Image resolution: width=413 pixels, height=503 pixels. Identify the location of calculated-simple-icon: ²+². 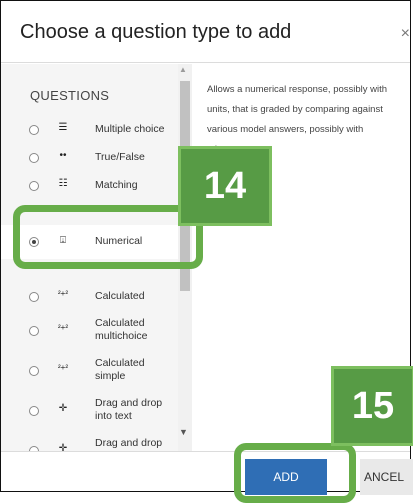
(63, 367).